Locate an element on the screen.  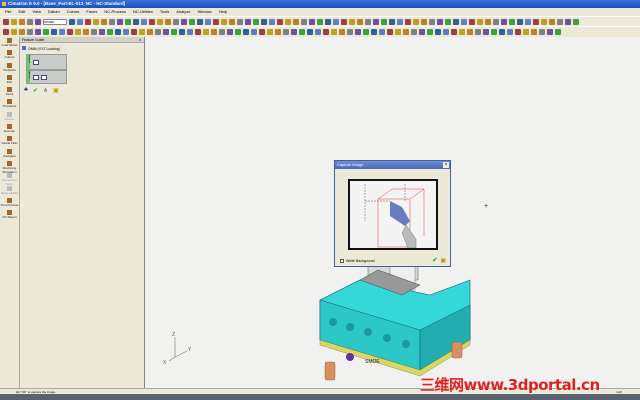
checkbox-box is located at coordinates (342, 261).